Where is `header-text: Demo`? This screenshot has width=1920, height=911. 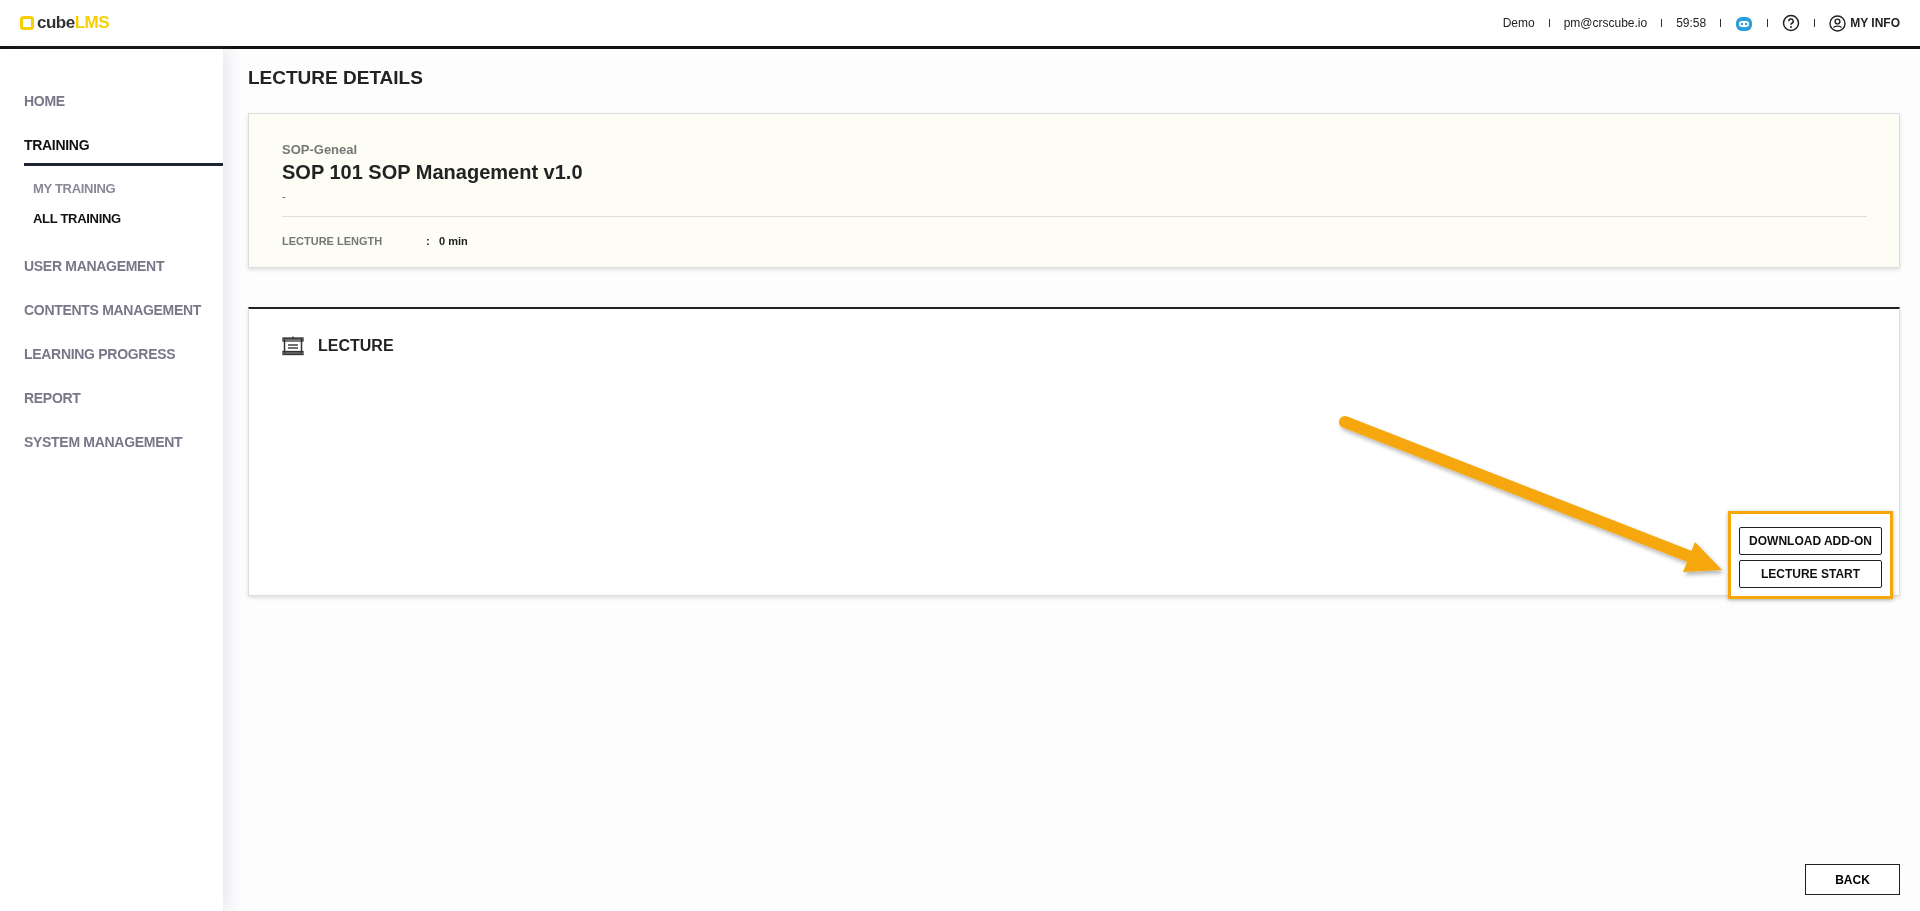
header-text: Demo is located at coordinates (1518, 23).